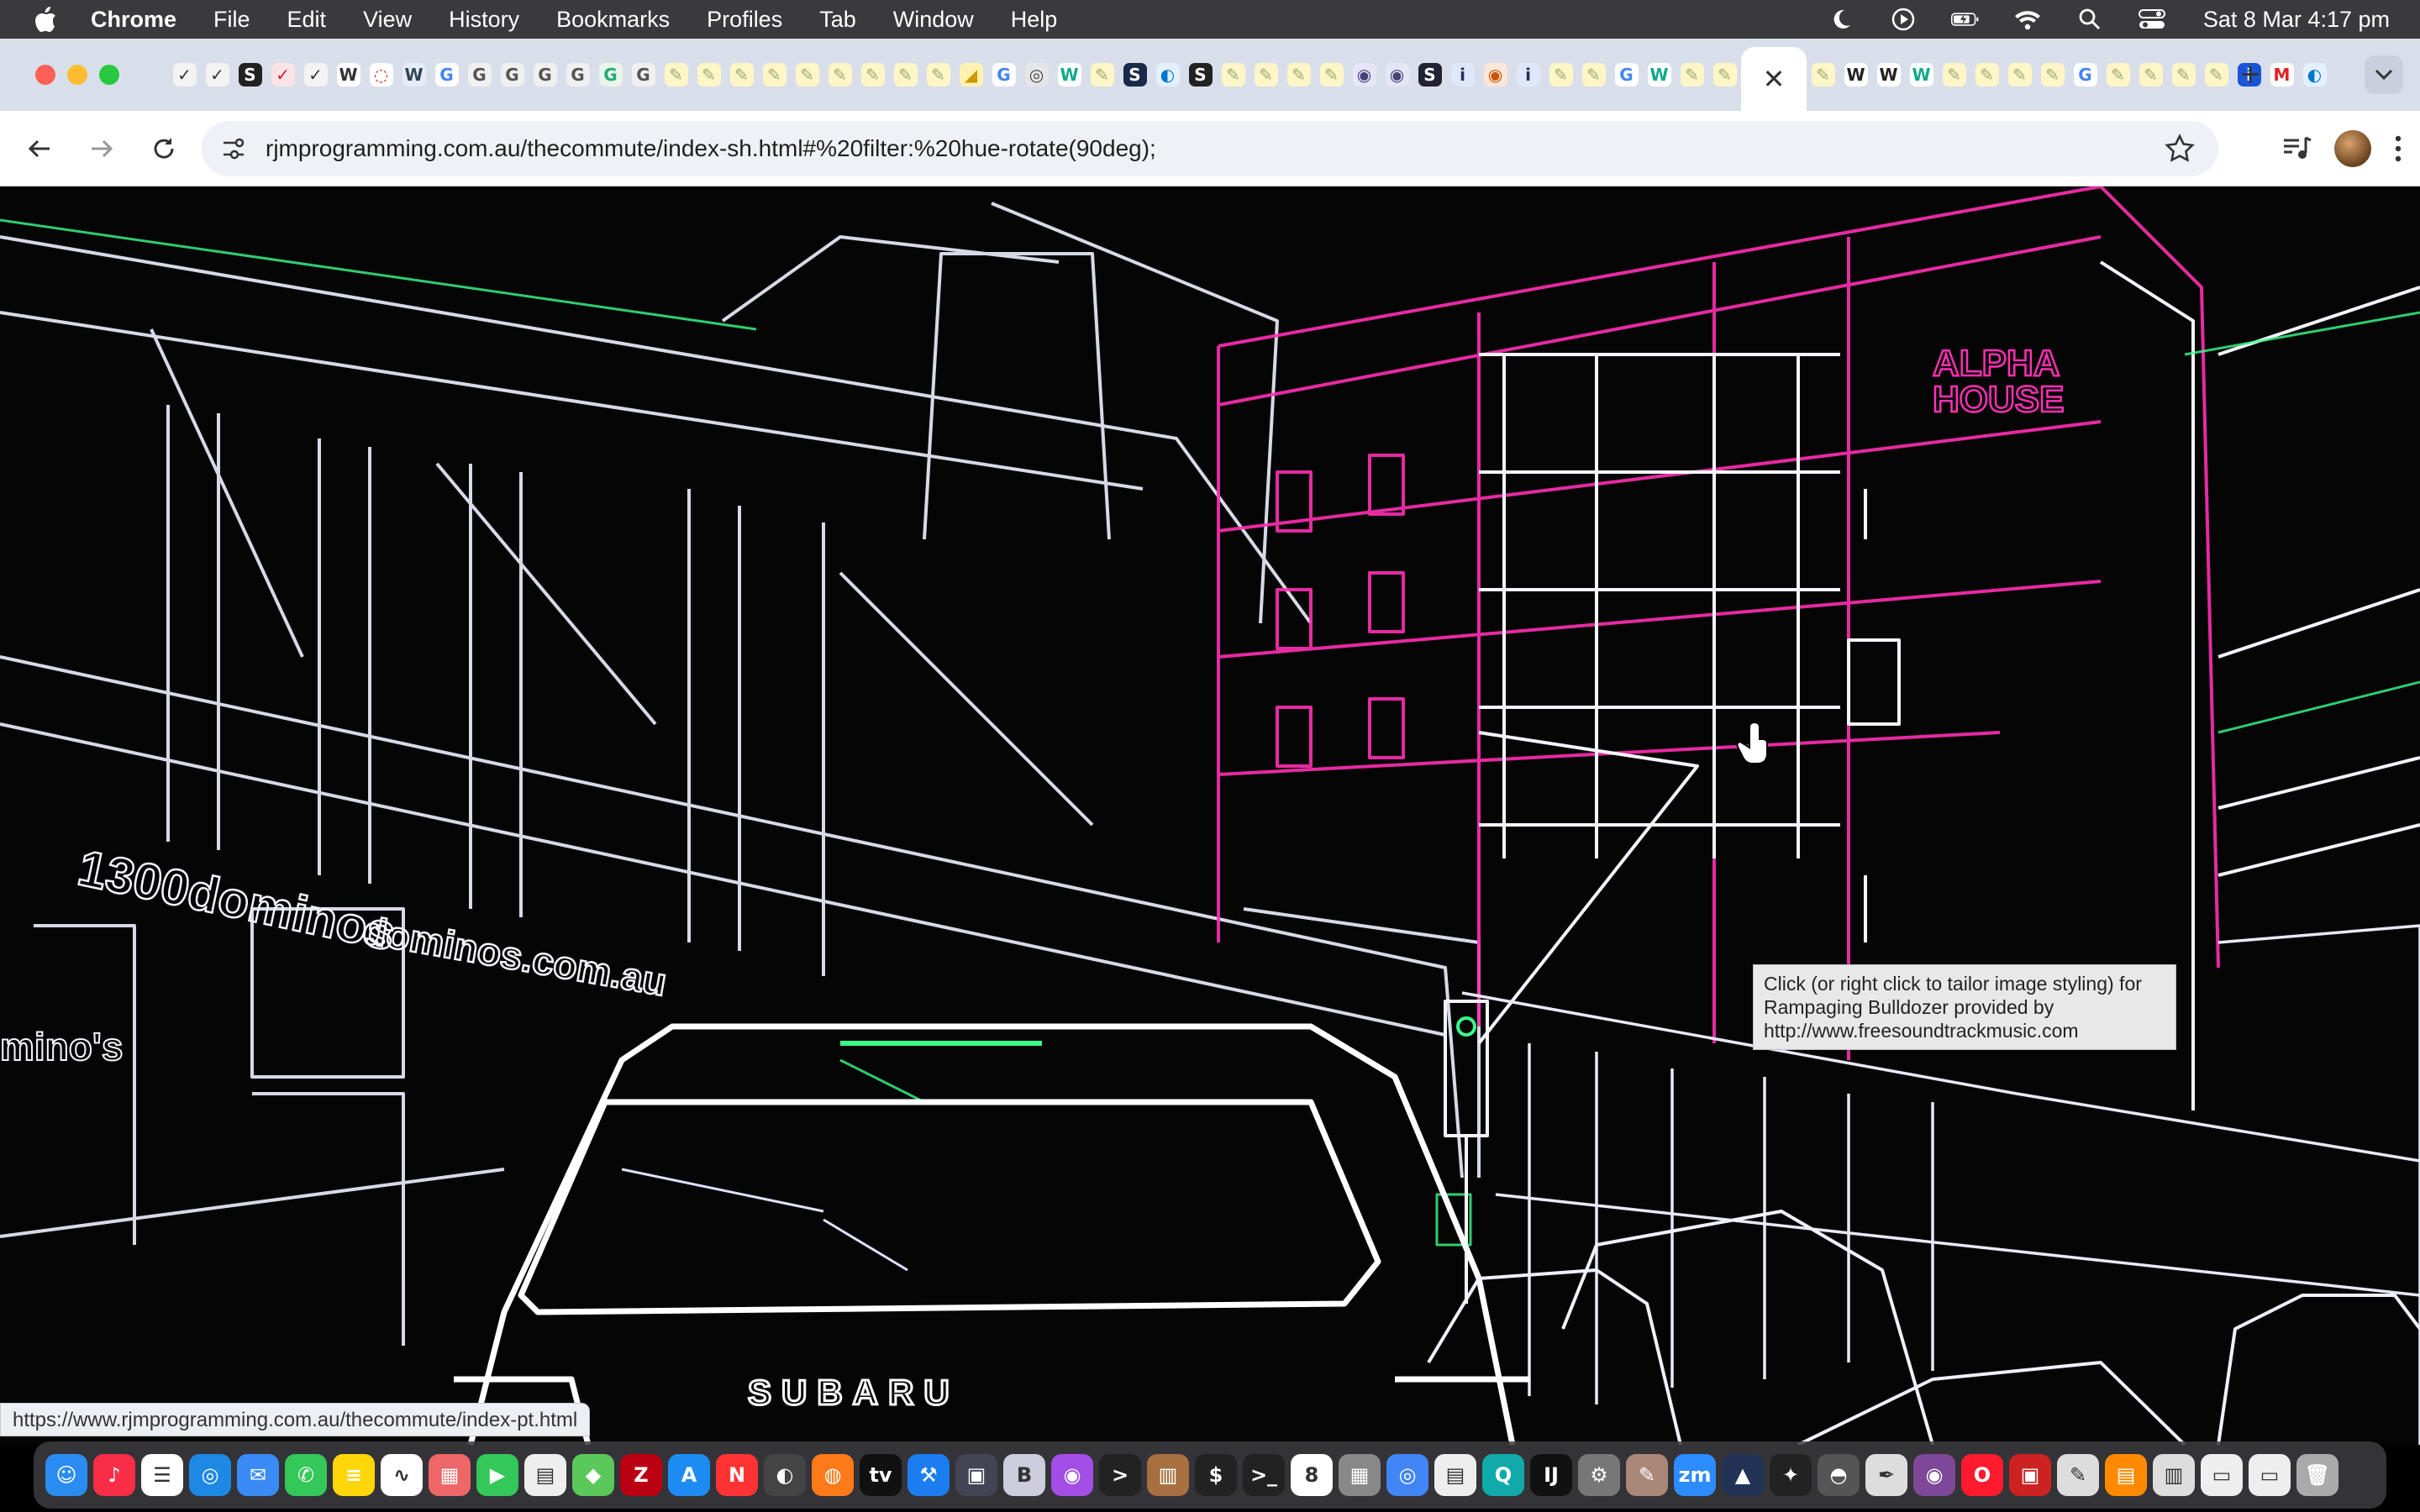  What do you see at coordinates (484, 20) in the screenshot?
I see `menu-history: History` at bounding box center [484, 20].